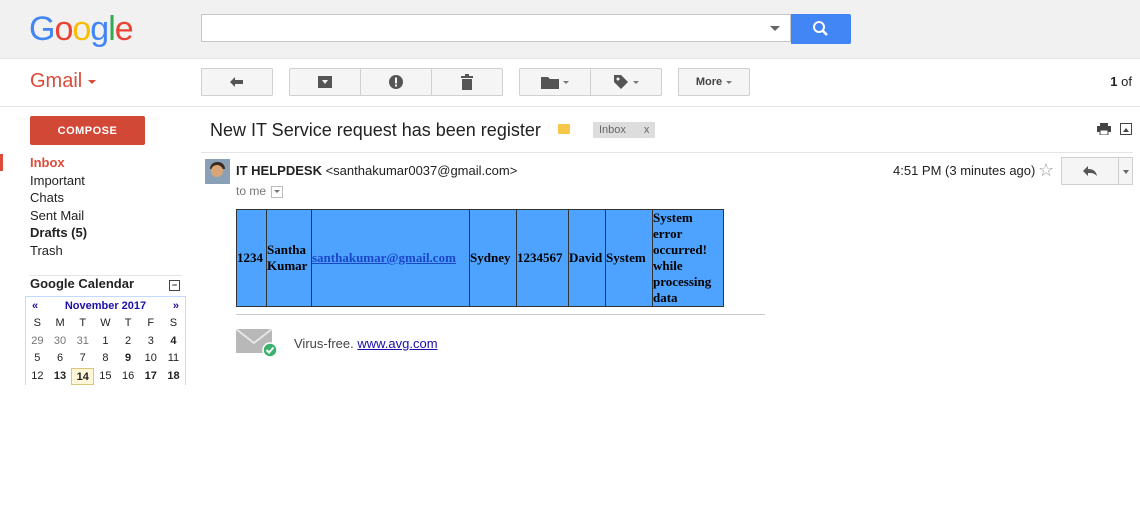 The height and width of the screenshot is (506, 1140). Describe the element at coordinates (564, 129) in the screenshot. I see `importance-marker-icon` at that location.